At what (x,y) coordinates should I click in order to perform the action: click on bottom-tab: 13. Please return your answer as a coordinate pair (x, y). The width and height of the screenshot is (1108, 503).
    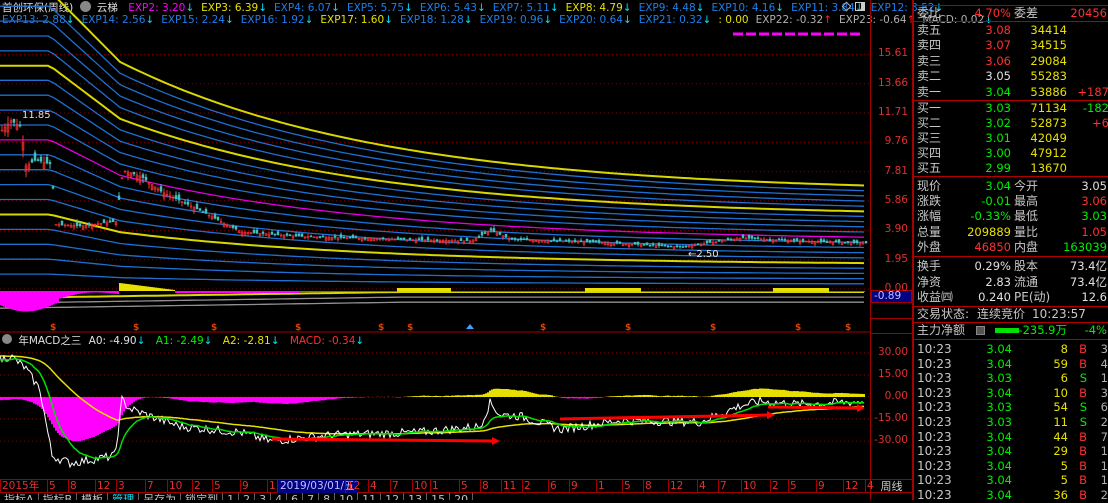
    Looking at the image, I should click on (416, 496).